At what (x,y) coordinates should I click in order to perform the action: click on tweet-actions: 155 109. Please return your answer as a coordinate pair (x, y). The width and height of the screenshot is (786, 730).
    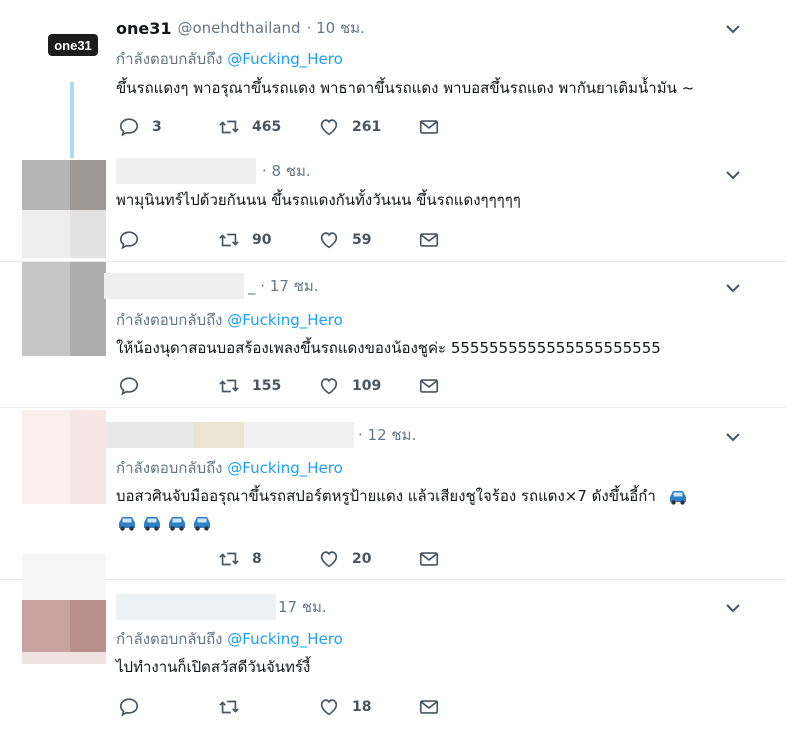
    Looking at the image, I should click on (288, 386).